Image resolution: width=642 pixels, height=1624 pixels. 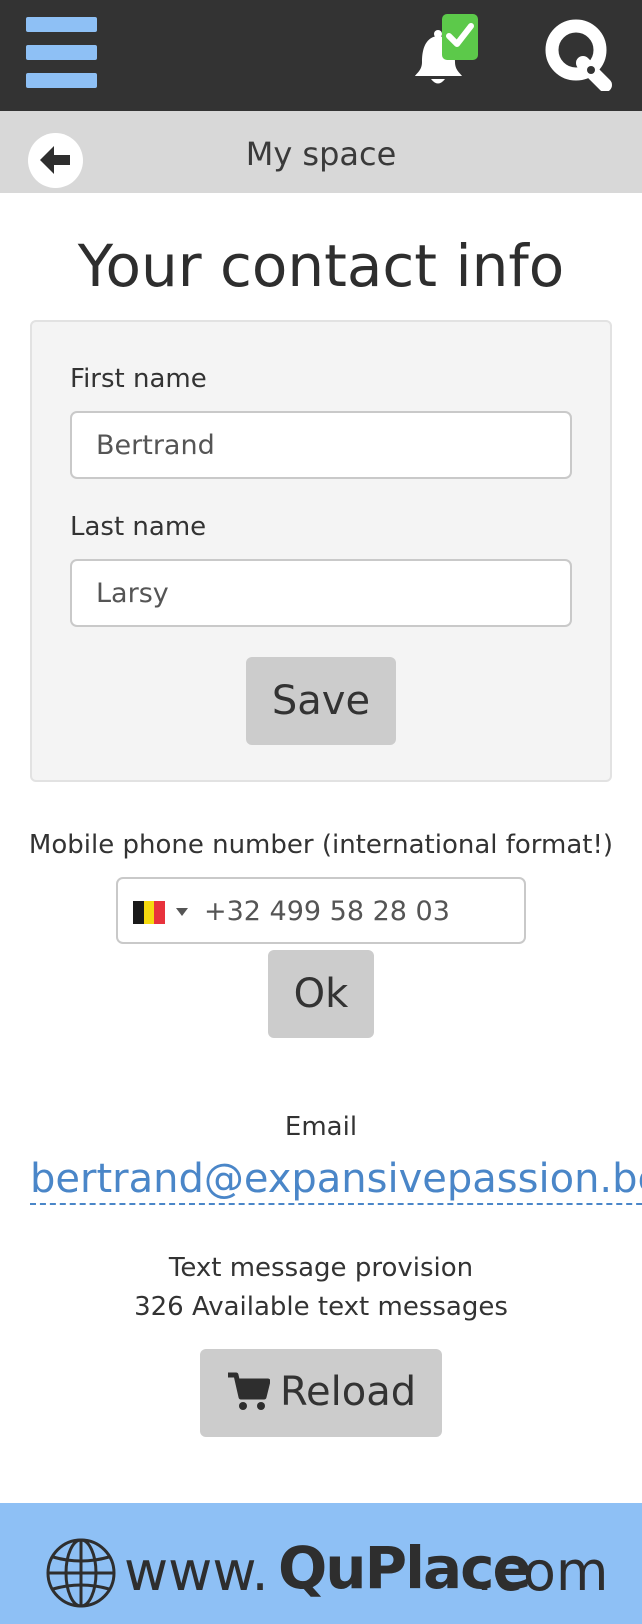 What do you see at coordinates (149, 912) in the screenshot?
I see `belgium-flag-icon` at bounding box center [149, 912].